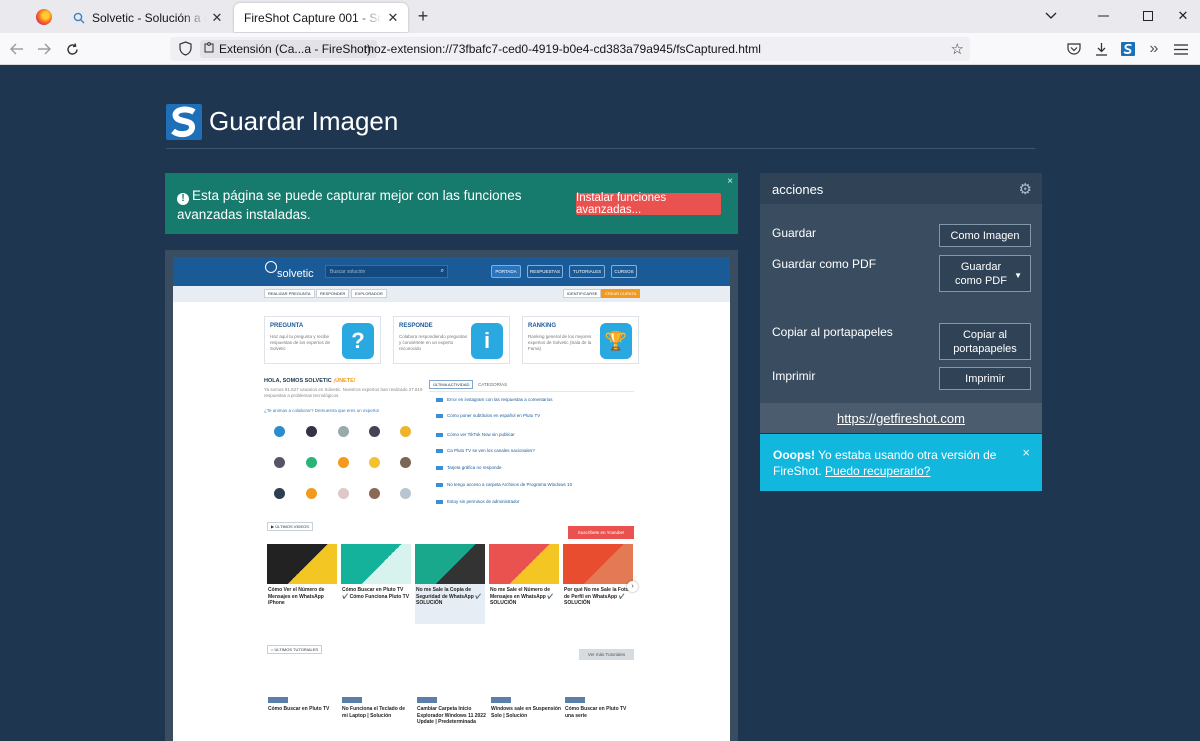 Image resolution: width=1200 pixels, height=741 pixels. Describe the element at coordinates (606, 654) in the screenshot. I see `preview-more-tutorials: Ver más Tutoriales` at that location.